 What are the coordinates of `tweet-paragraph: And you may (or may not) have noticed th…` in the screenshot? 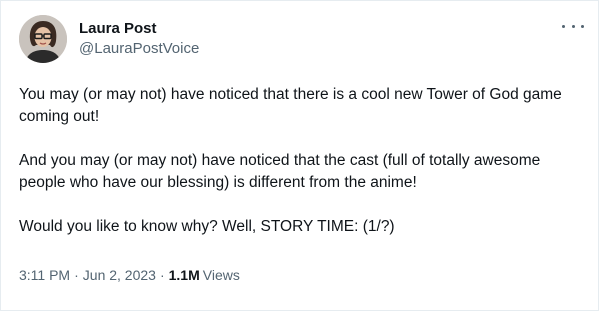 It's located at (280, 171).